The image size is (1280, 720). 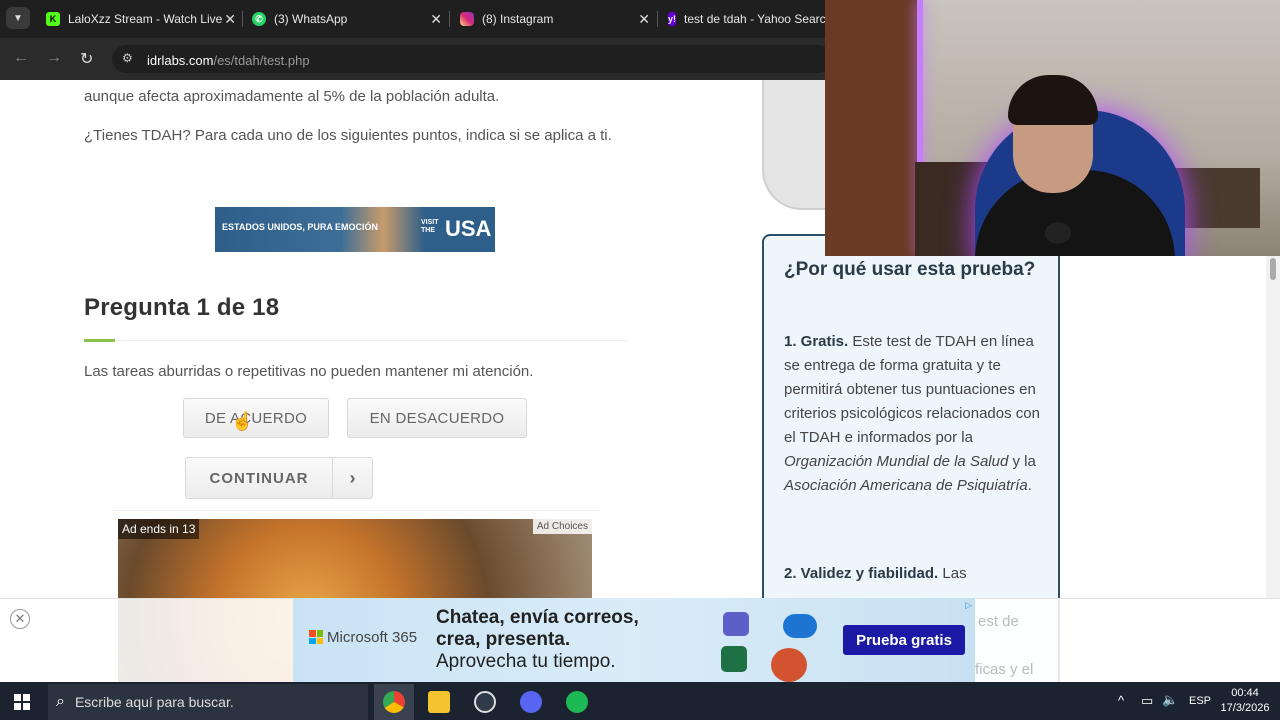 I want to click on yahoo-icon: y!, so click(x=672, y=19).